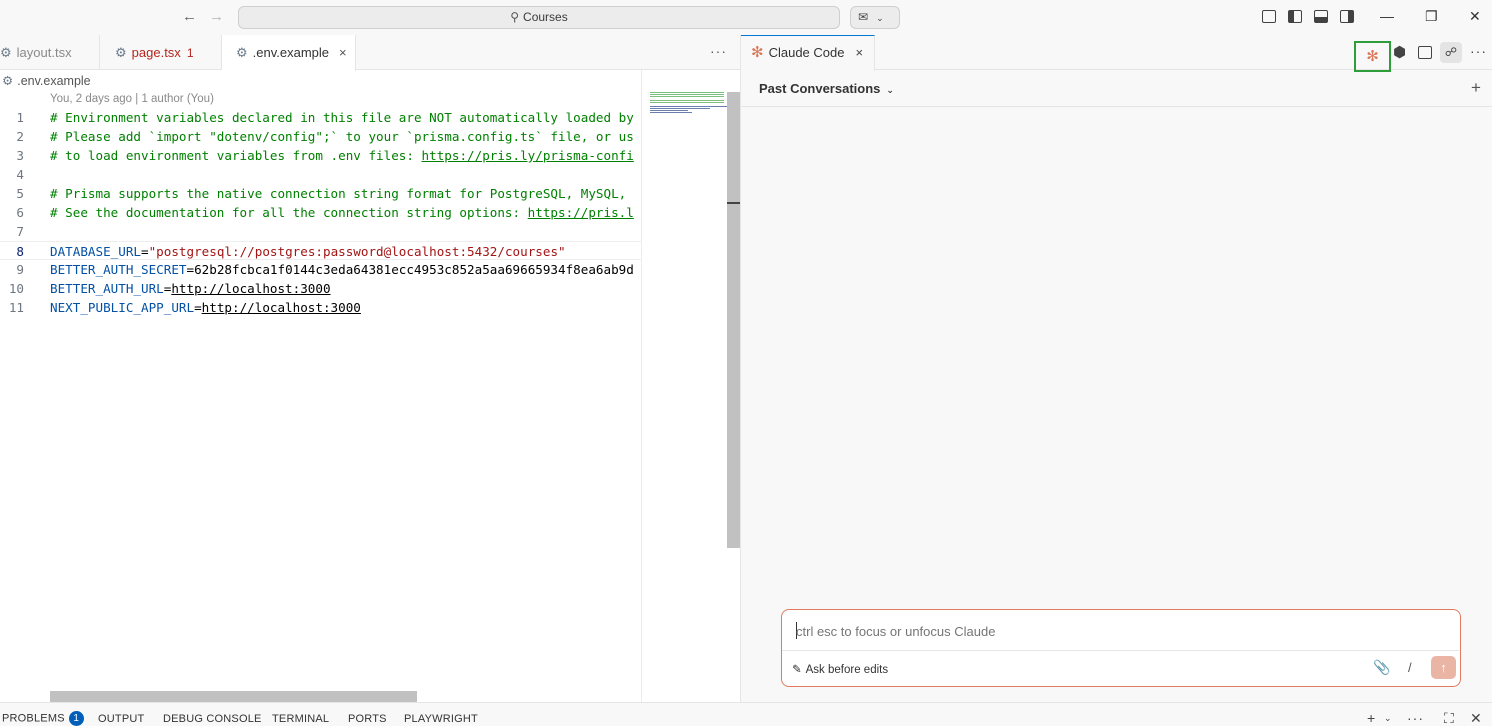 This screenshot has width=1492, height=726. What do you see at coordinates (1381, 667) in the screenshot?
I see `paperclip-icon: 📎` at bounding box center [1381, 667].